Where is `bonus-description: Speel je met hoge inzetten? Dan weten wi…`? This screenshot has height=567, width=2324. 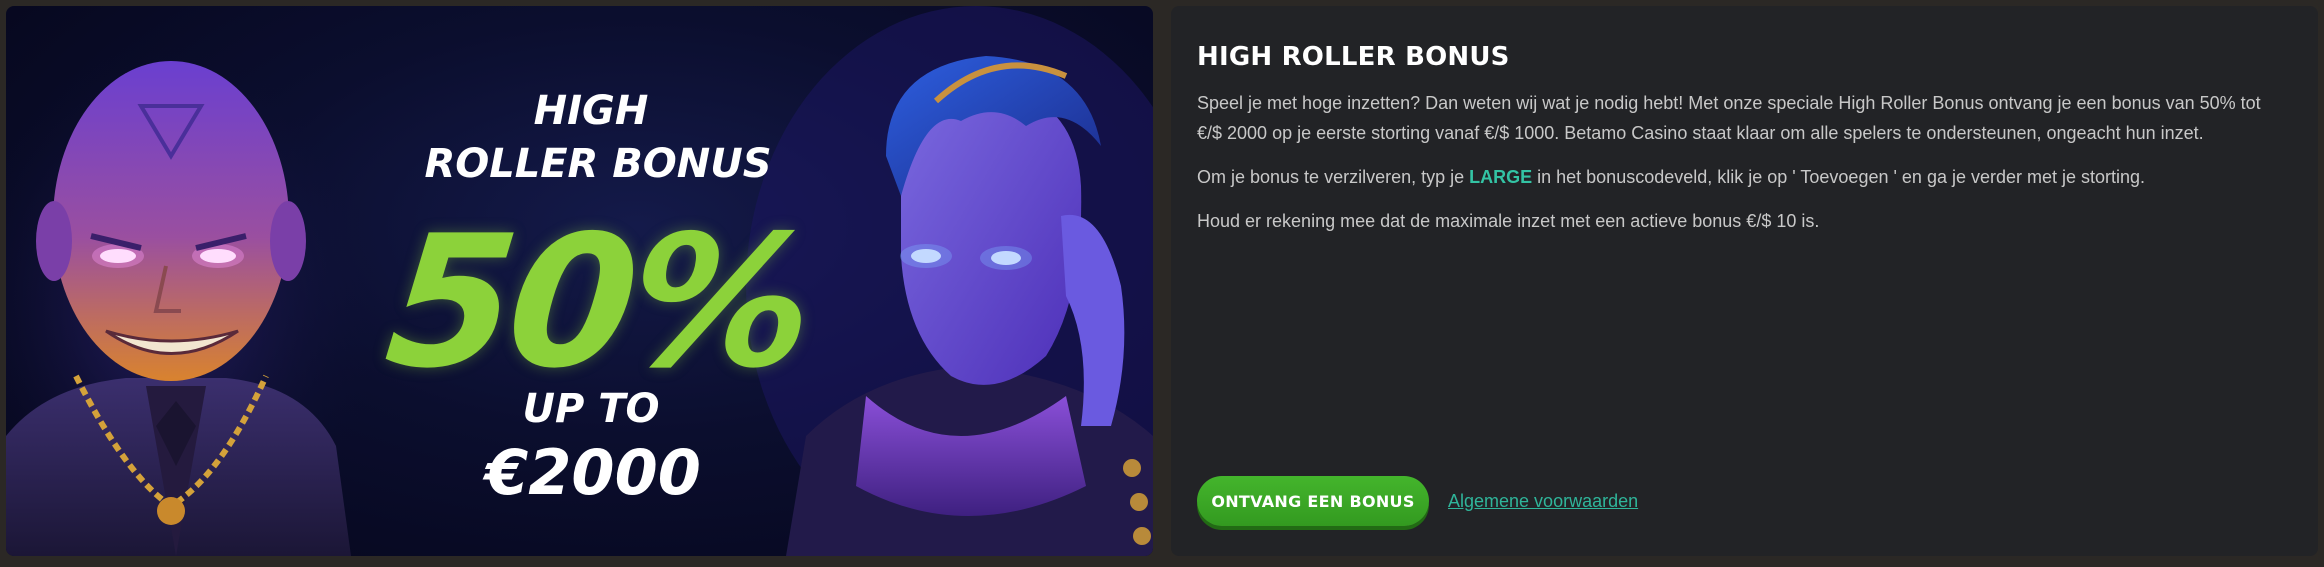
bonus-description: Speel je met hoge inzetten? Dan weten wi… is located at coordinates (1729, 118).